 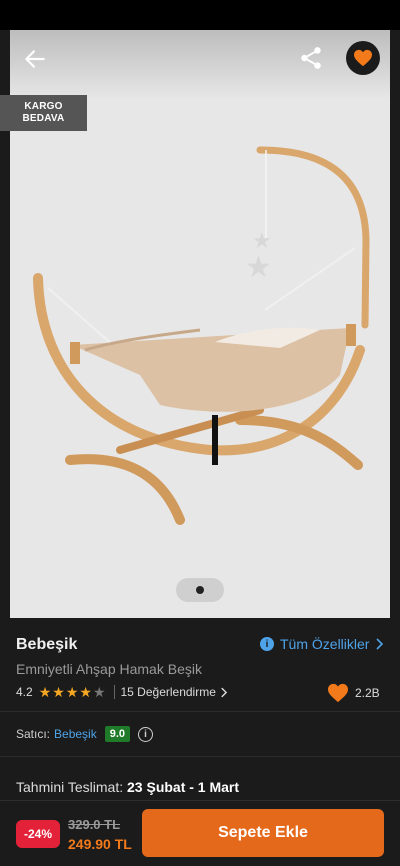 What do you see at coordinates (367, 693) in the screenshot?
I see `favorites-value: 2.2B` at bounding box center [367, 693].